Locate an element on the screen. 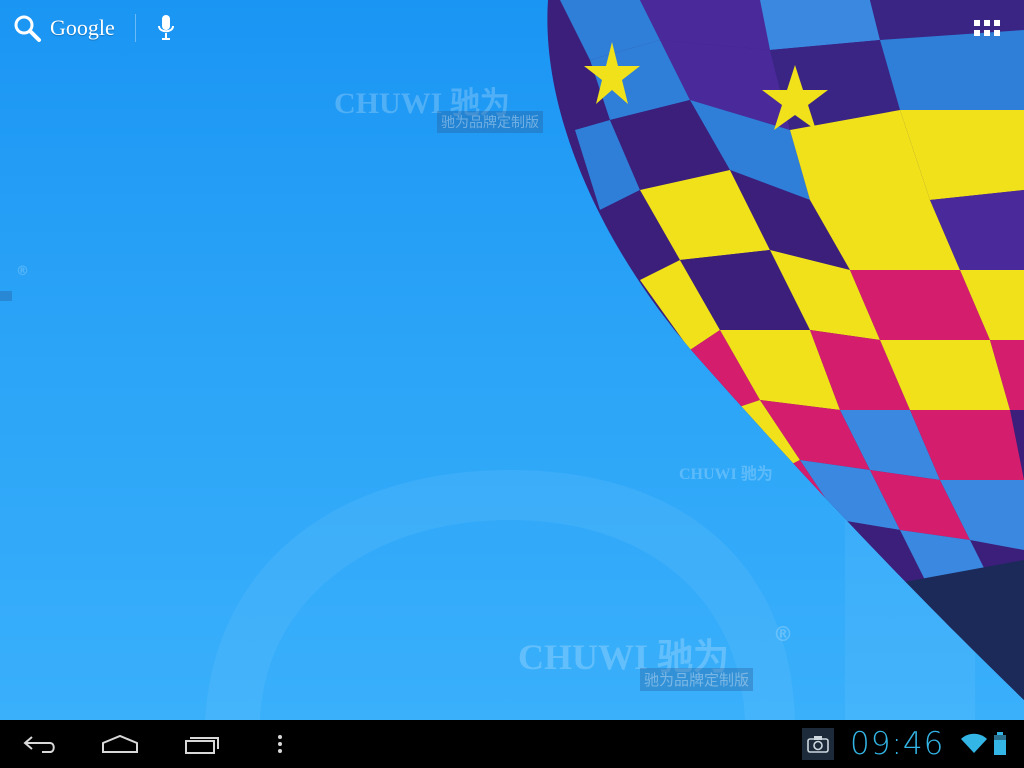  watermark-subtitle-bottom: 驰为品牌定制版 is located at coordinates (697, 679).